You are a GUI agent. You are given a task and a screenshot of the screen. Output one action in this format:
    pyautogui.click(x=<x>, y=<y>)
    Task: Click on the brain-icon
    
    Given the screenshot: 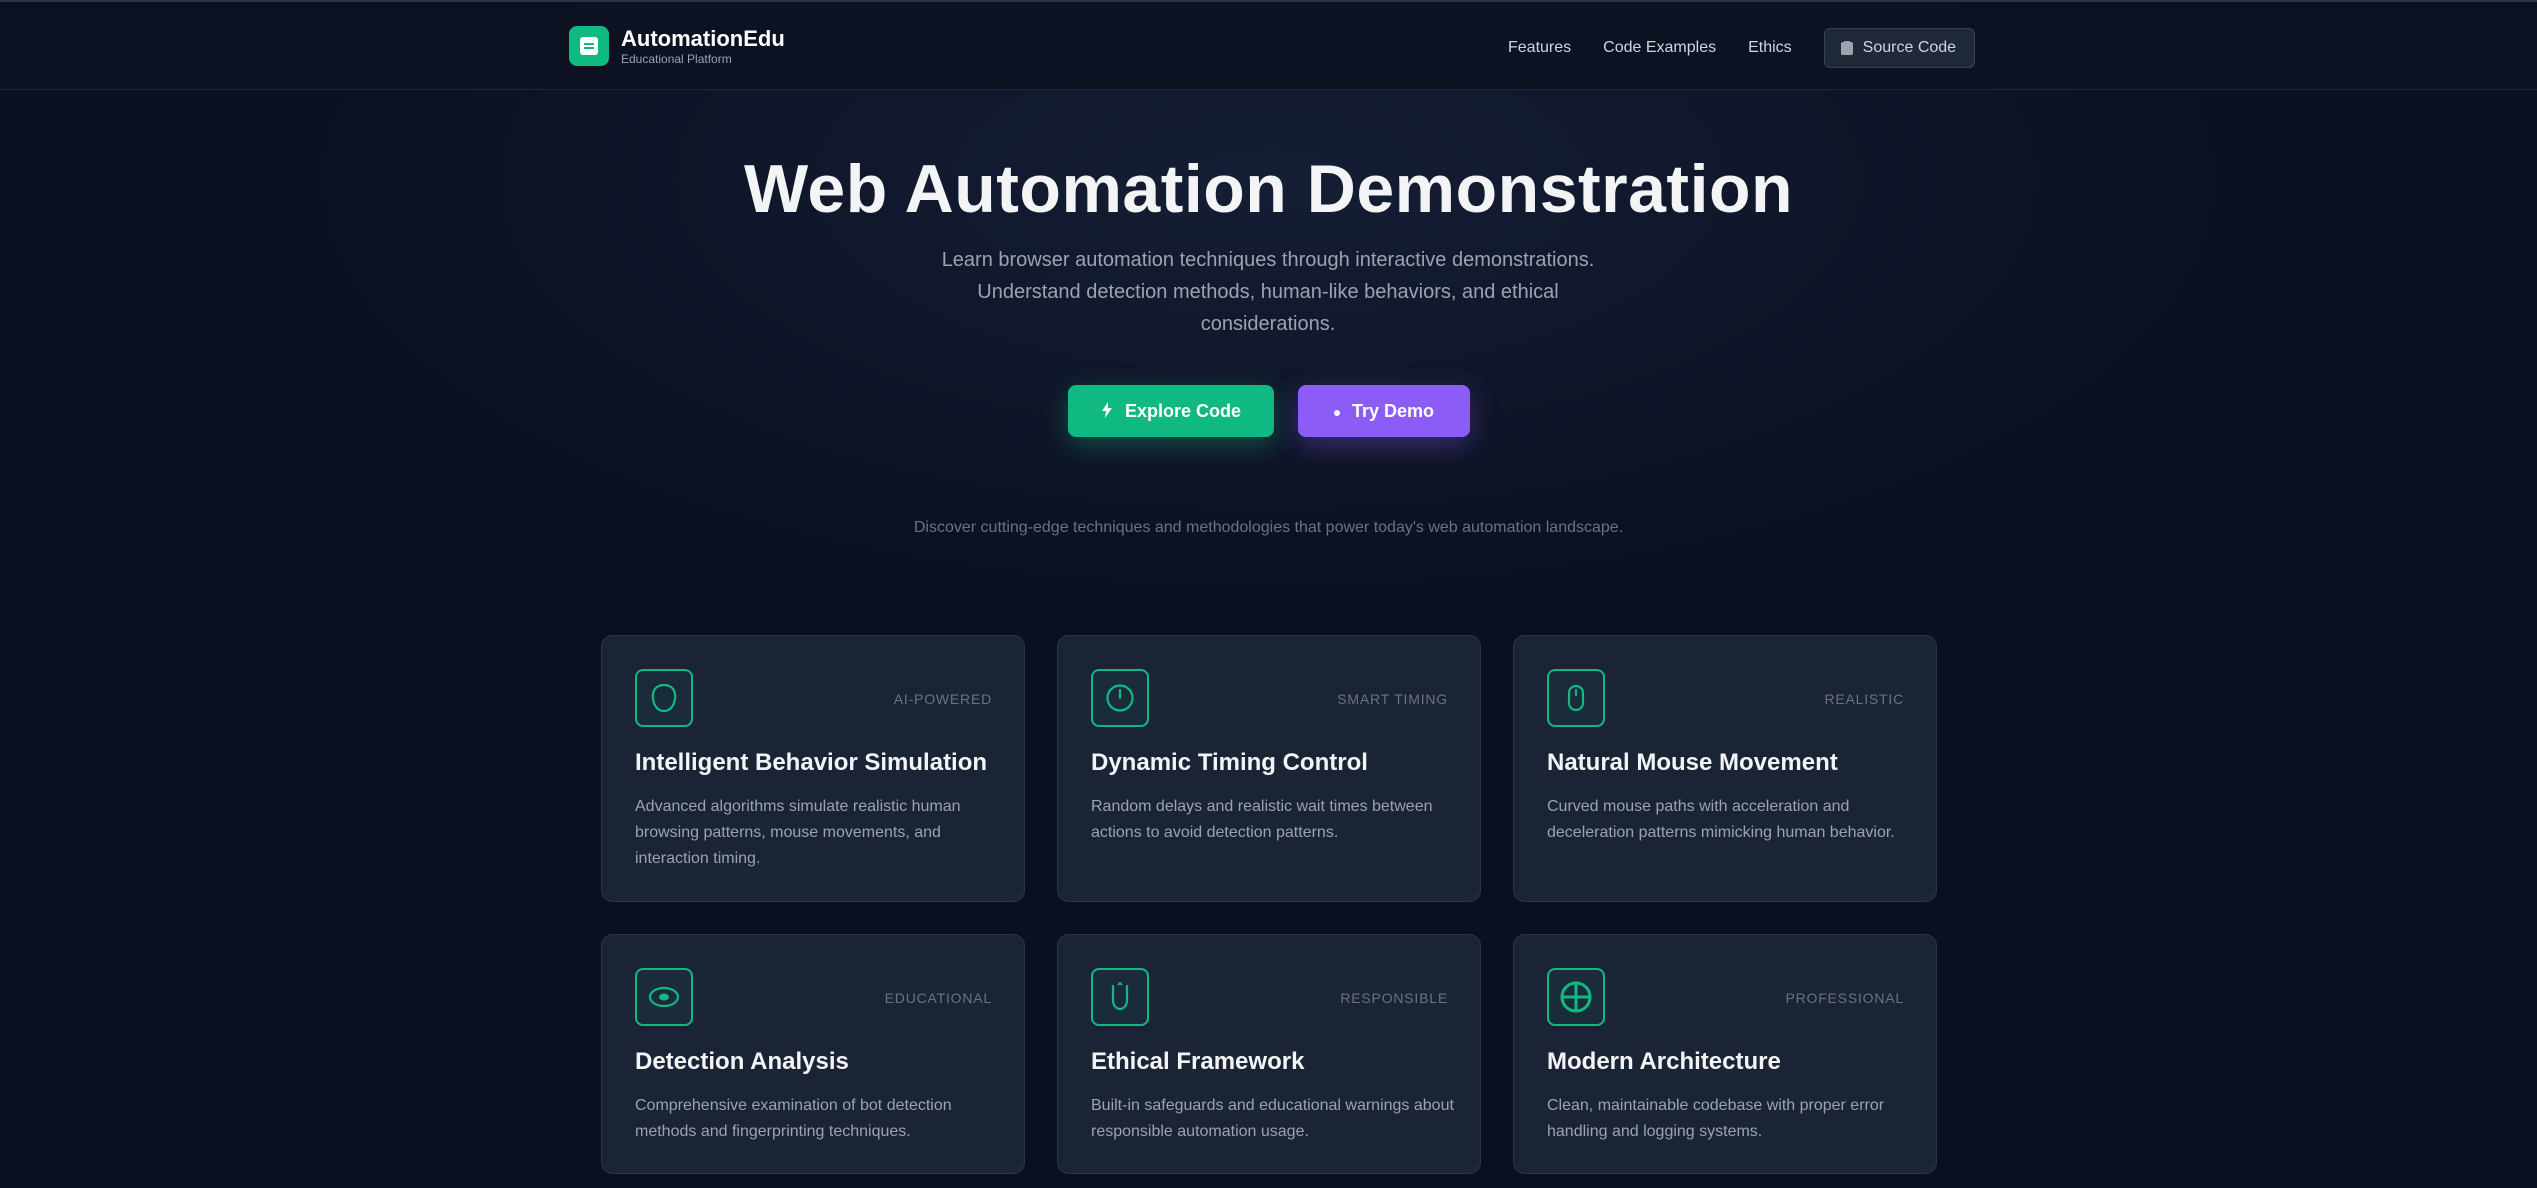 What is the action you would take?
    pyautogui.click(x=664, y=698)
    